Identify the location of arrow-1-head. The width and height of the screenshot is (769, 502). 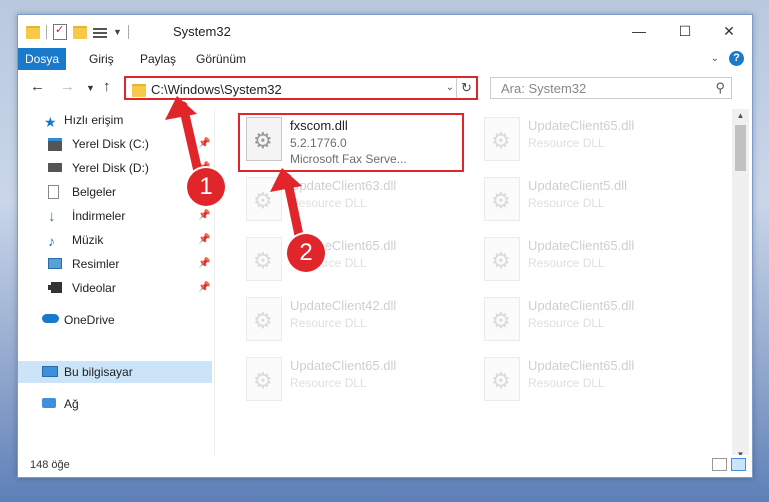
(181, 108).